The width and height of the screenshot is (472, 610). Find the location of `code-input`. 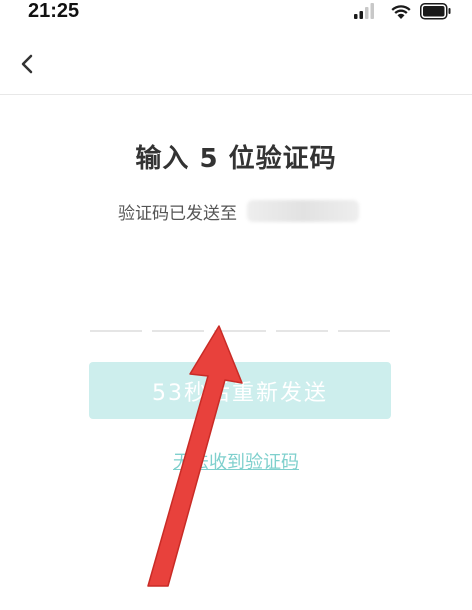

code-input is located at coordinates (240, 328).